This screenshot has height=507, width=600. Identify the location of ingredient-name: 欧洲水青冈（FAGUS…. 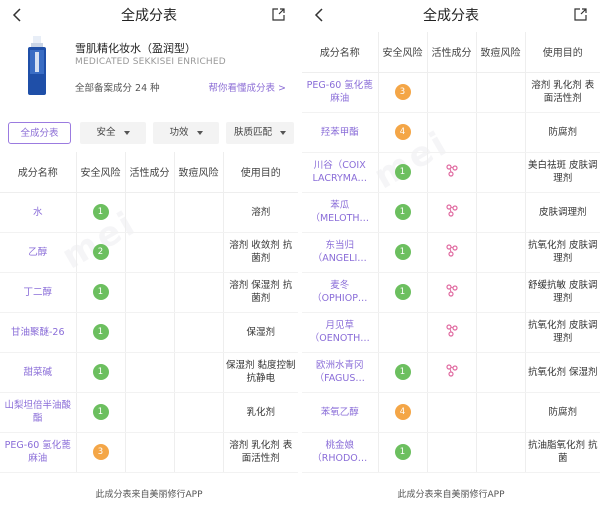
(340, 372).